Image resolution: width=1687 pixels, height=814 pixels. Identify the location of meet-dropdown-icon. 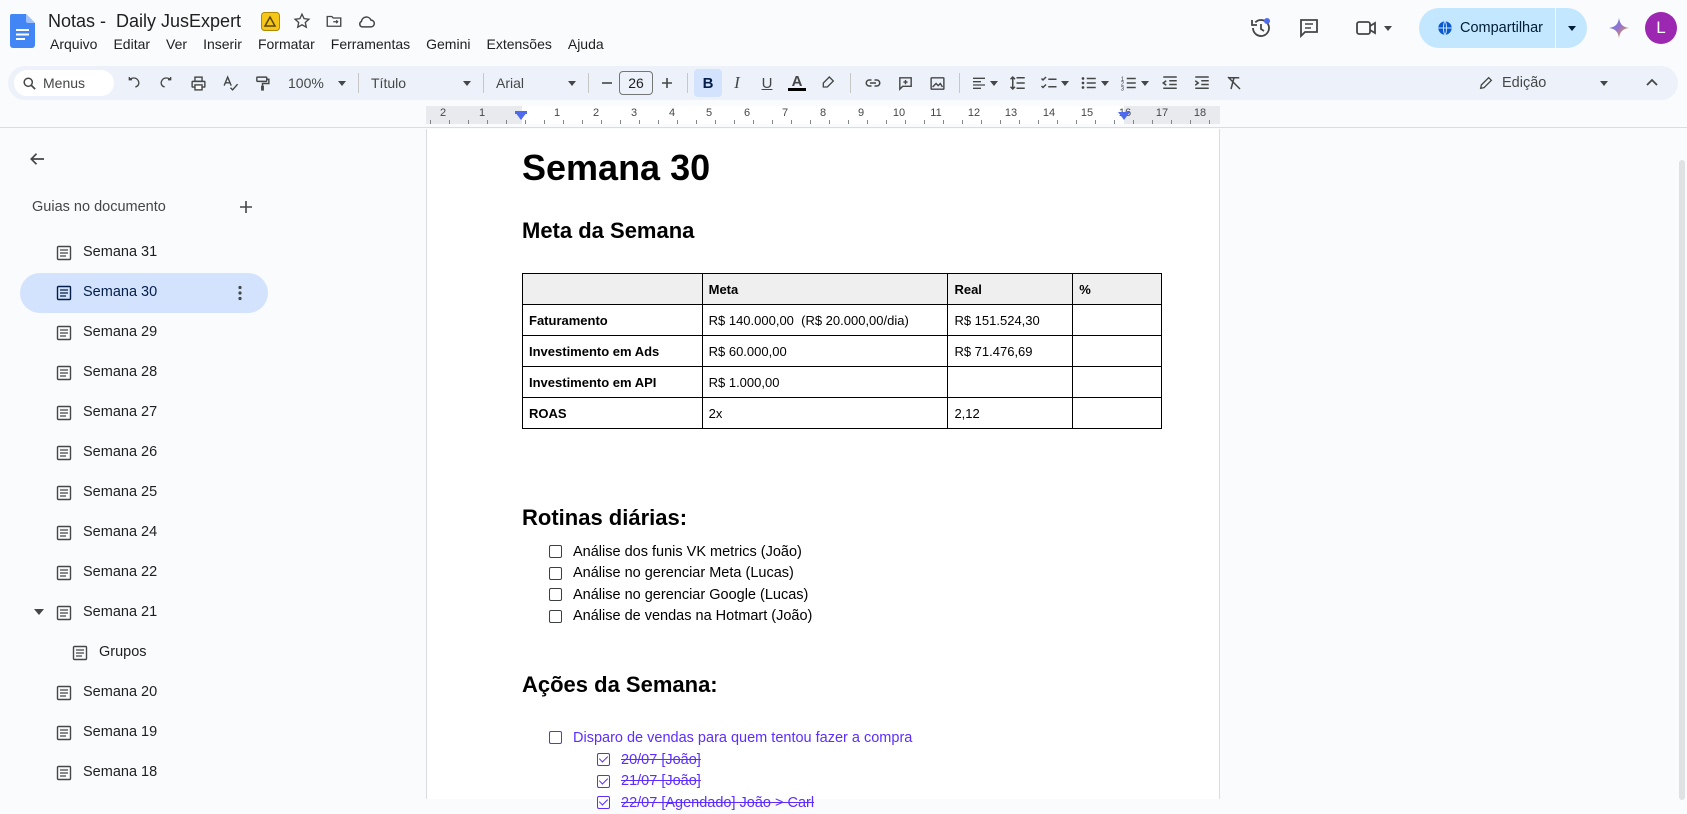
(1388, 28).